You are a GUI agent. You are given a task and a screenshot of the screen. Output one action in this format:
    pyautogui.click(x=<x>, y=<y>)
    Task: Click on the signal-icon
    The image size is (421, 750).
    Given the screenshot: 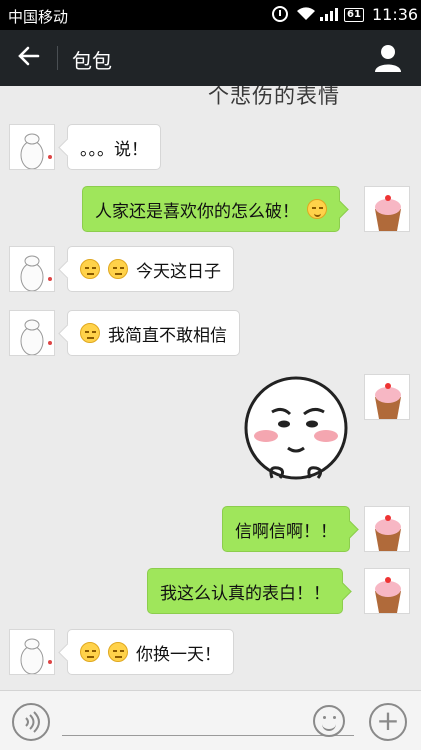 What is the action you would take?
    pyautogui.click(x=329, y=14)
    